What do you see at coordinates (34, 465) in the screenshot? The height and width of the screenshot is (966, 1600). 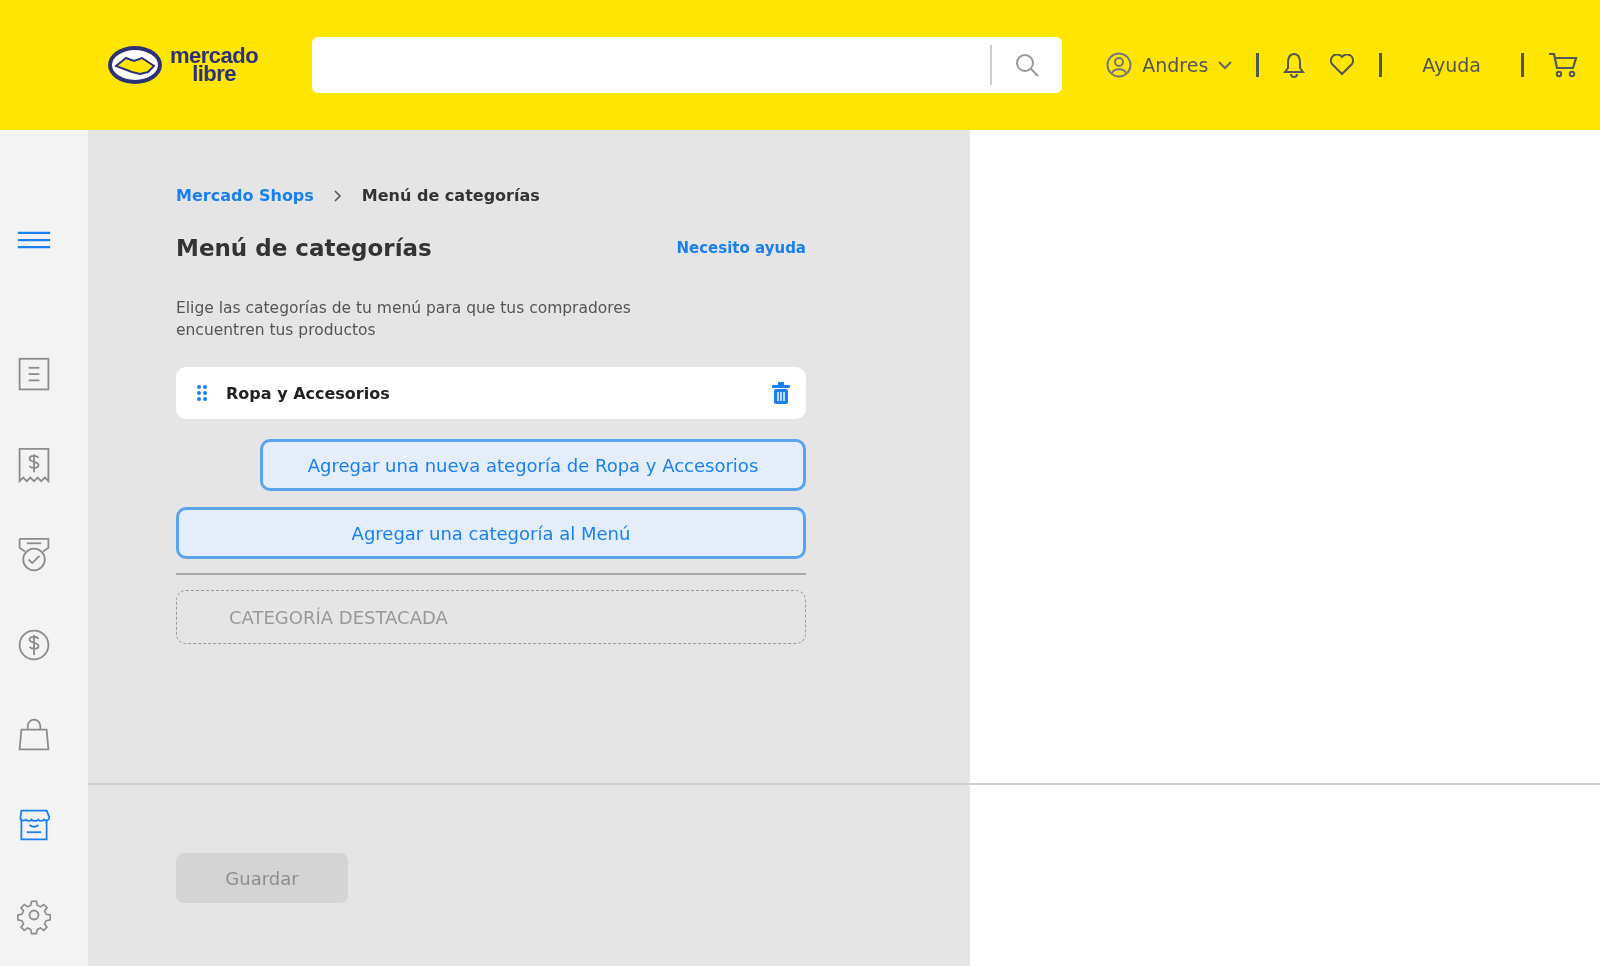 I see `receipt-icon` at bounding box center [34, 465].